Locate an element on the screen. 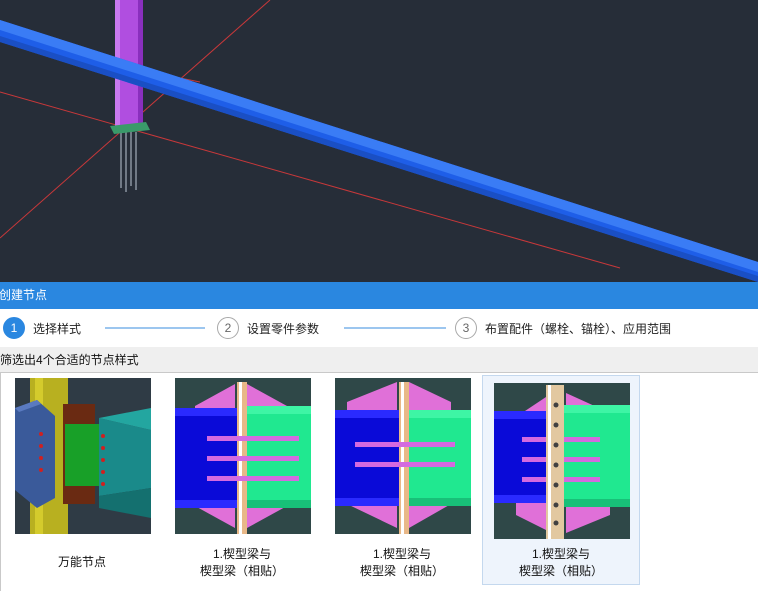 This screenshot has width=758, height=591. node-card-universal: 万能节点 is located at coordinates (82, 480).